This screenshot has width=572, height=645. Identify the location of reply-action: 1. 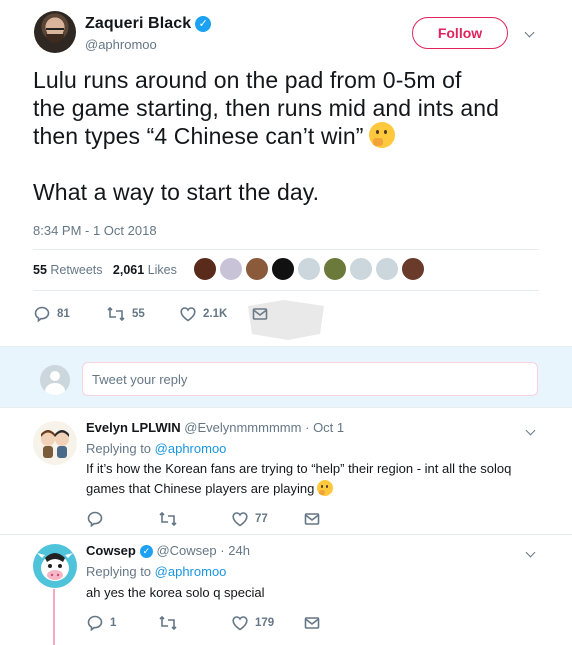
(101, 622).